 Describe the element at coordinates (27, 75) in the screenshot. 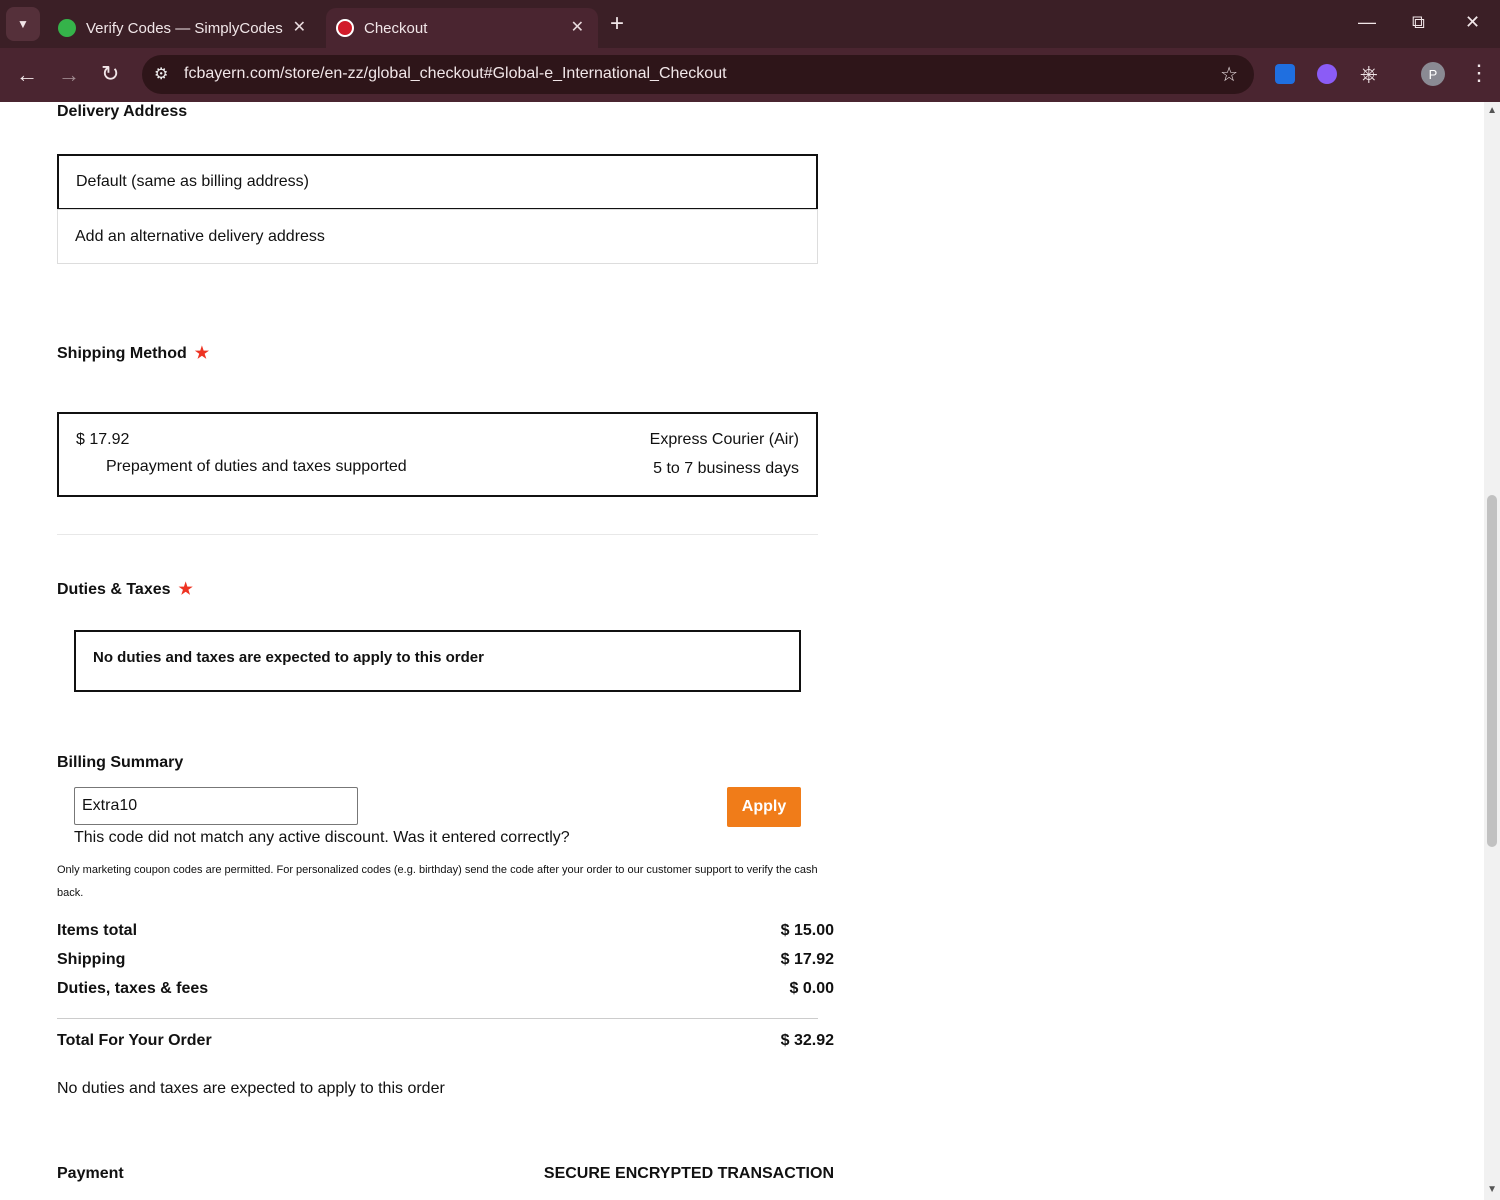

I see `back-icon: ←` at that location.